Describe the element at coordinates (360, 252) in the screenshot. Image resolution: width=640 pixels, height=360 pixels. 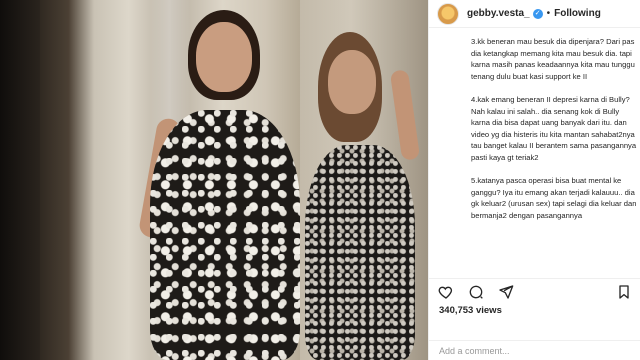
I see `right-person-dress` at that location.